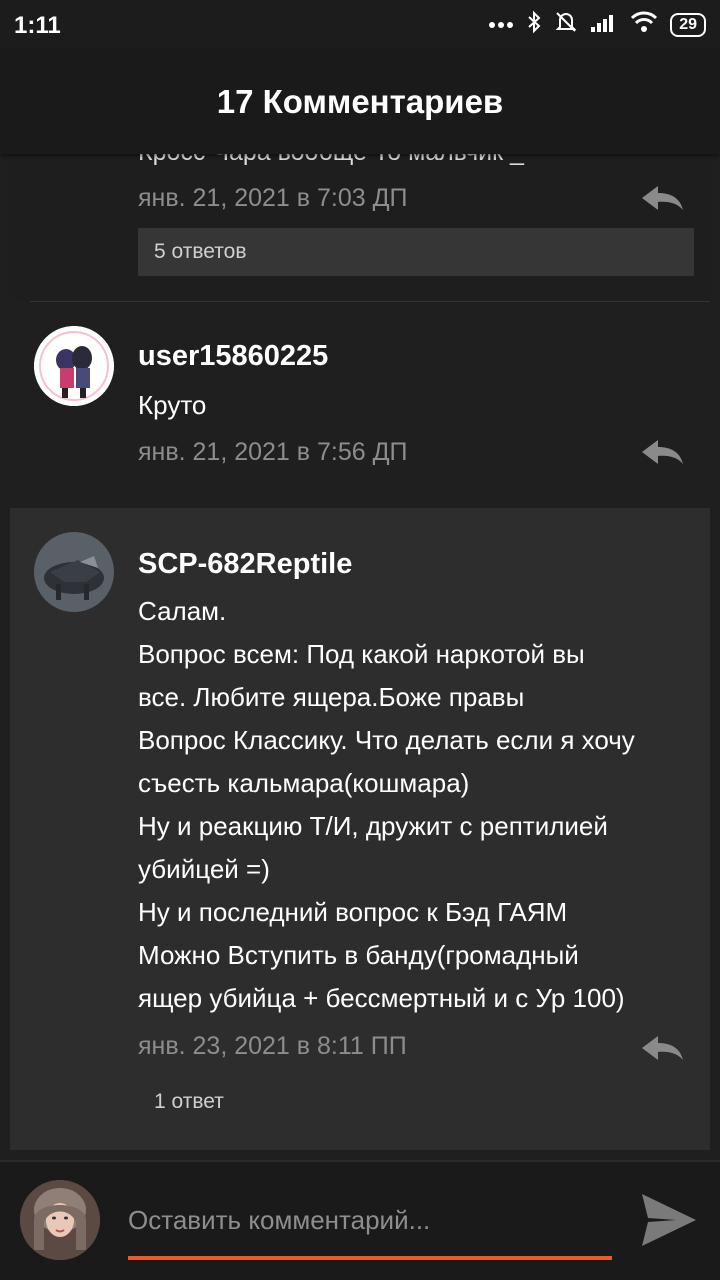 The width and height of the screenshot is (720, 1280). What do you see at coordinates (172, 405) in the screenshot?
I see `comment-text: Круто` at bounding box center [172, 405].